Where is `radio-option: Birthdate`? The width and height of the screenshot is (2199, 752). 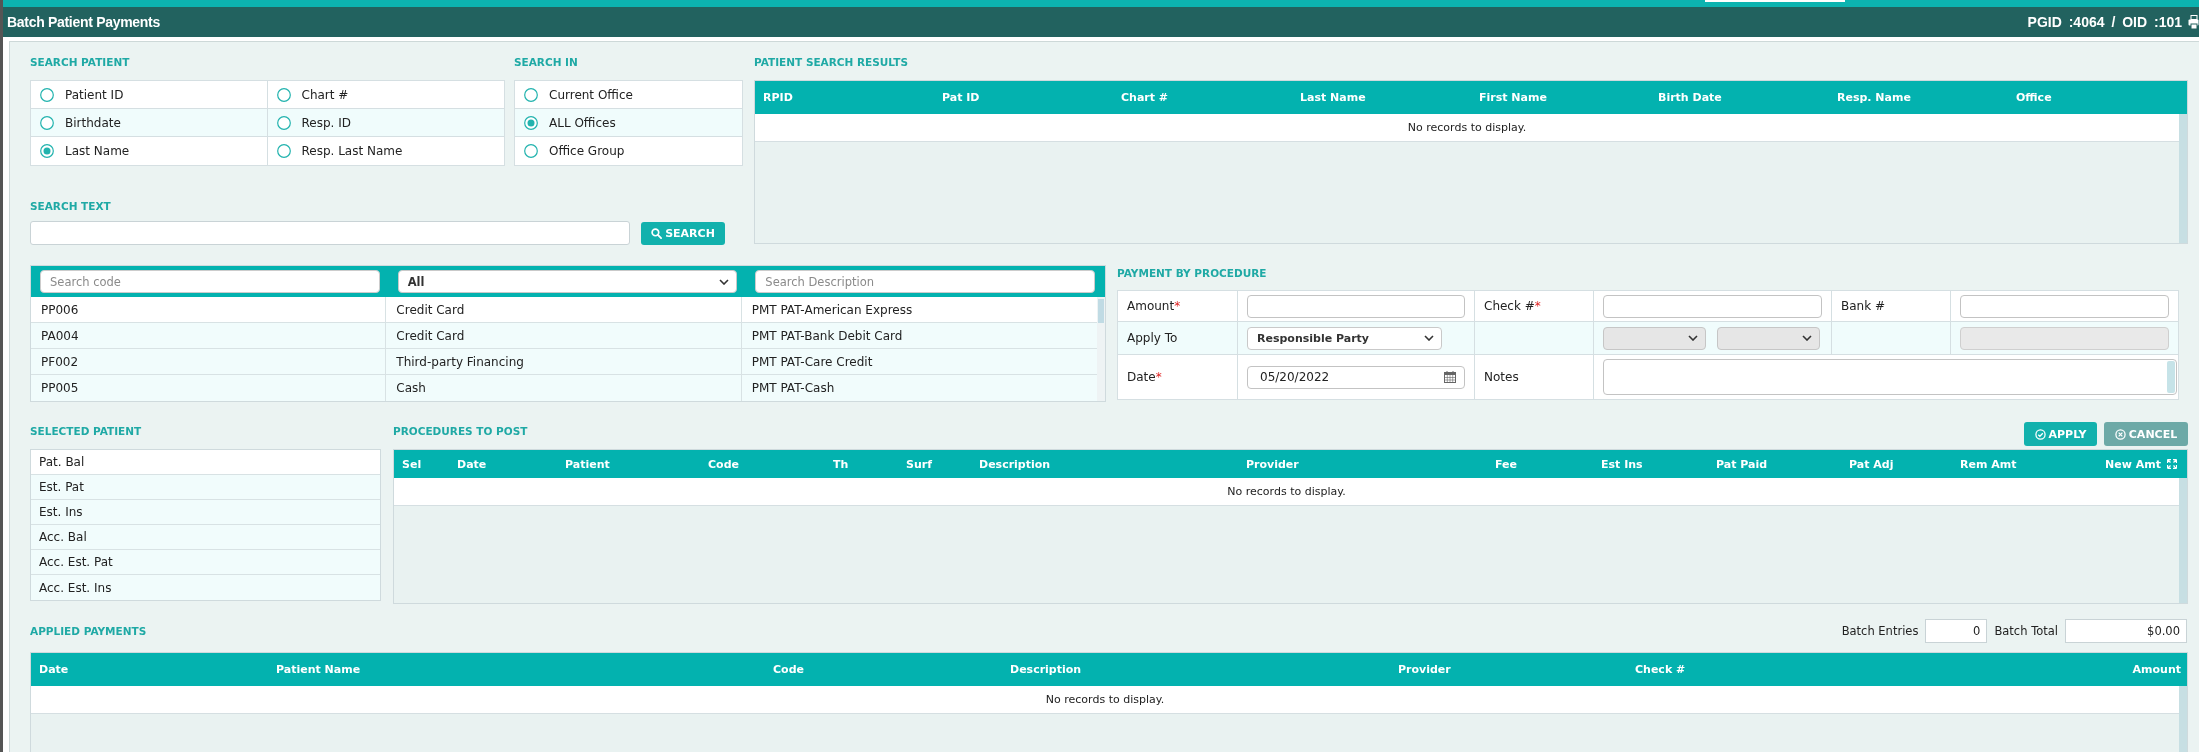
radio-option: Birthdate is located at coordinates (80, 122).